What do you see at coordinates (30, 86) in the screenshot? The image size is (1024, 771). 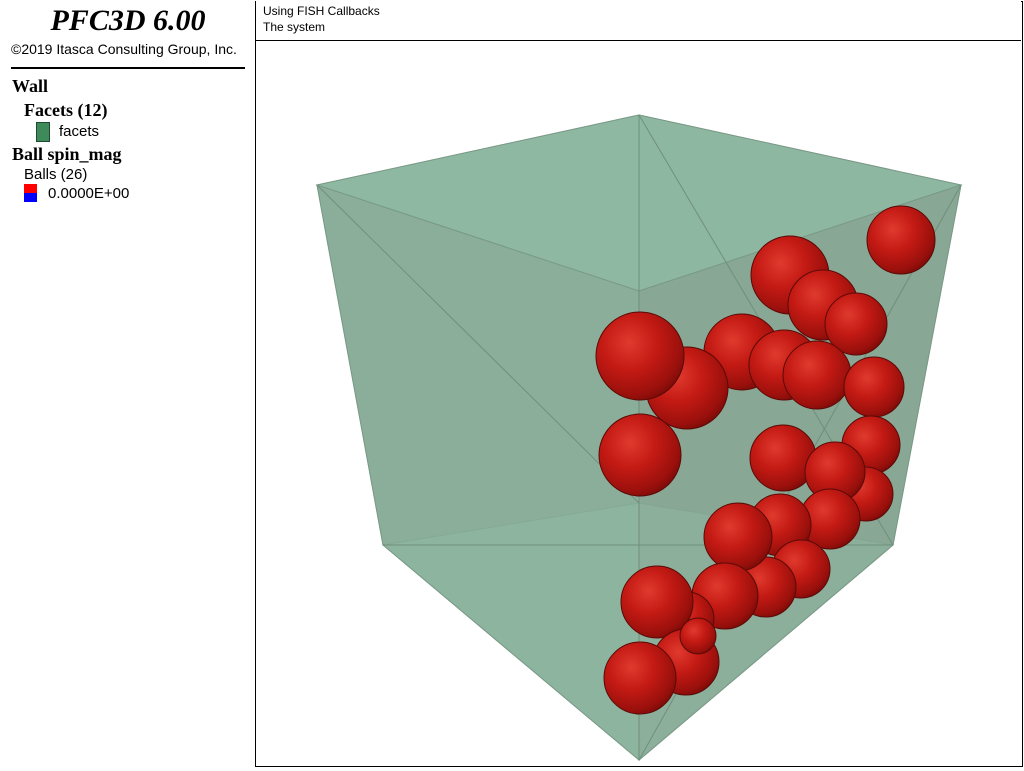 I see `wall-heading: Wall` at bounding box center [30, 86].